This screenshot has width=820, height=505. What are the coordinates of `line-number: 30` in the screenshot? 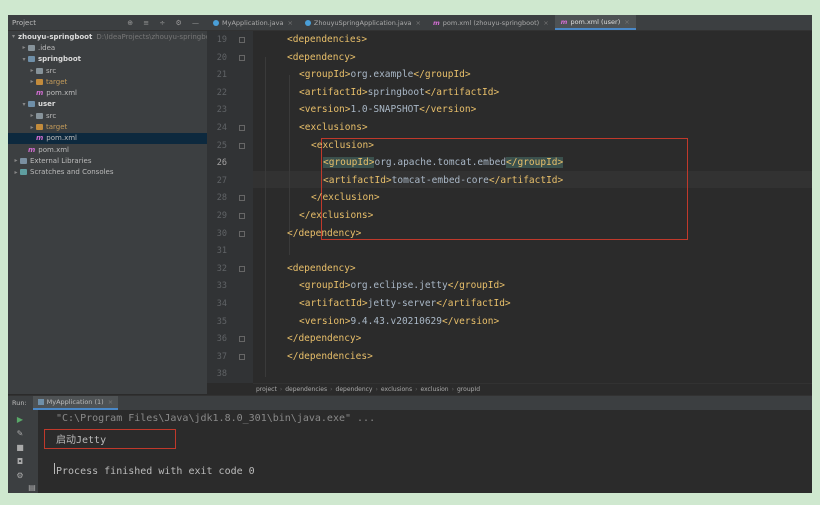 It's located at (221, 233).